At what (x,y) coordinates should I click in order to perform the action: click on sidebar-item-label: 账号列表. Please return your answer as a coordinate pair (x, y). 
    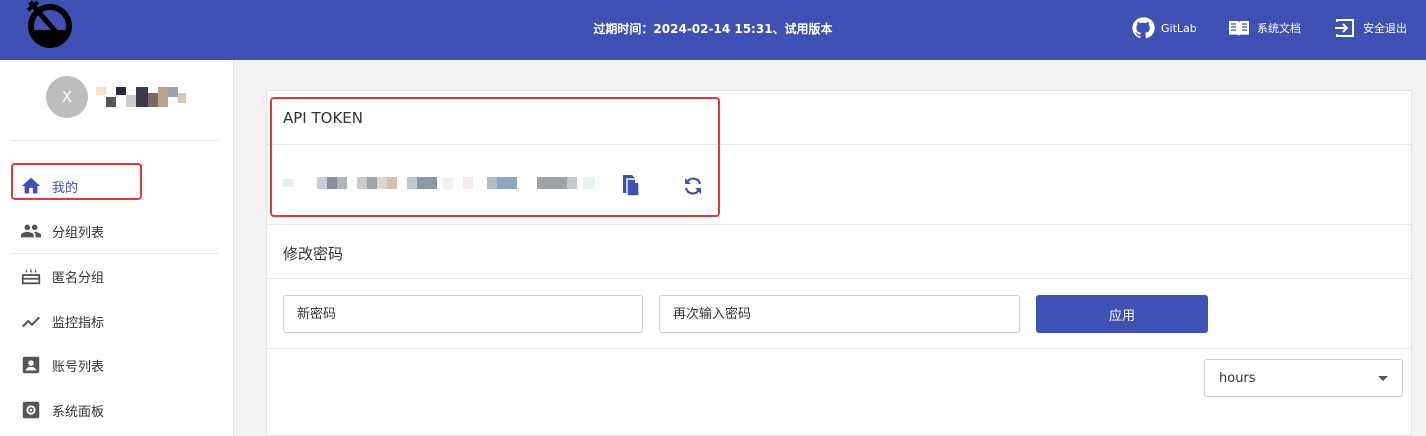
    Looking at the image, I should click on (78, 367).